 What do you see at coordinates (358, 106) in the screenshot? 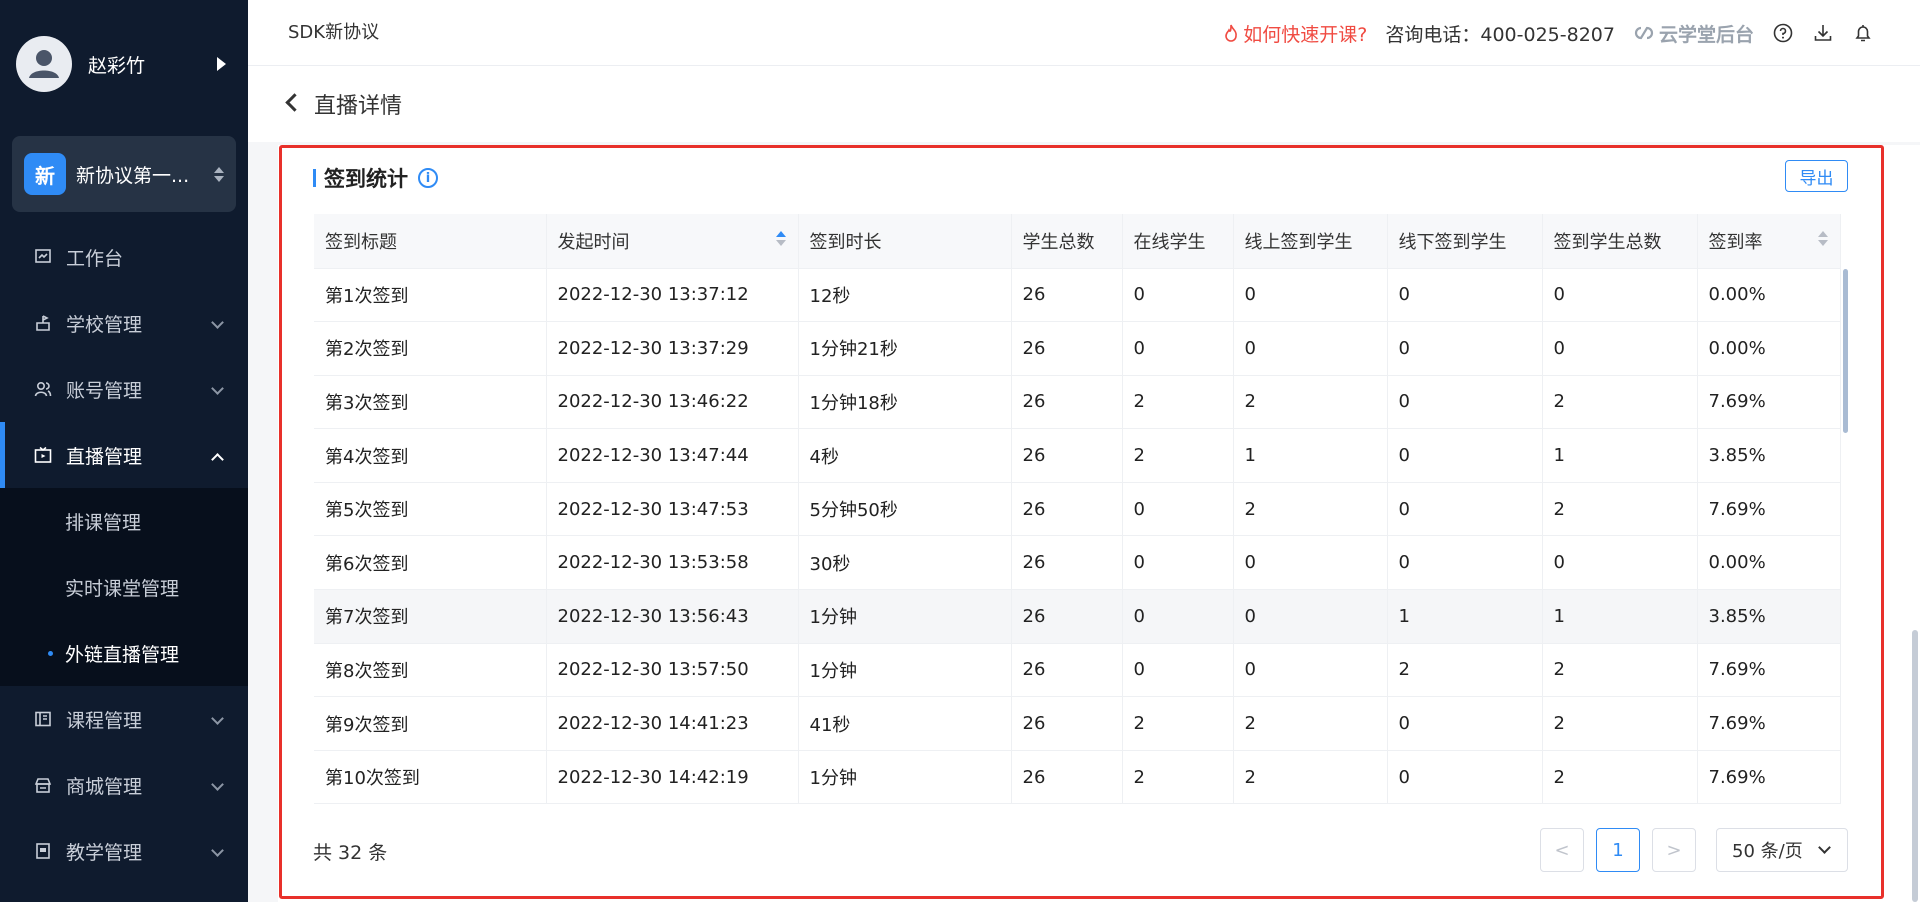
I see `page-title: 直播详情` at bounding box center [358, 106].